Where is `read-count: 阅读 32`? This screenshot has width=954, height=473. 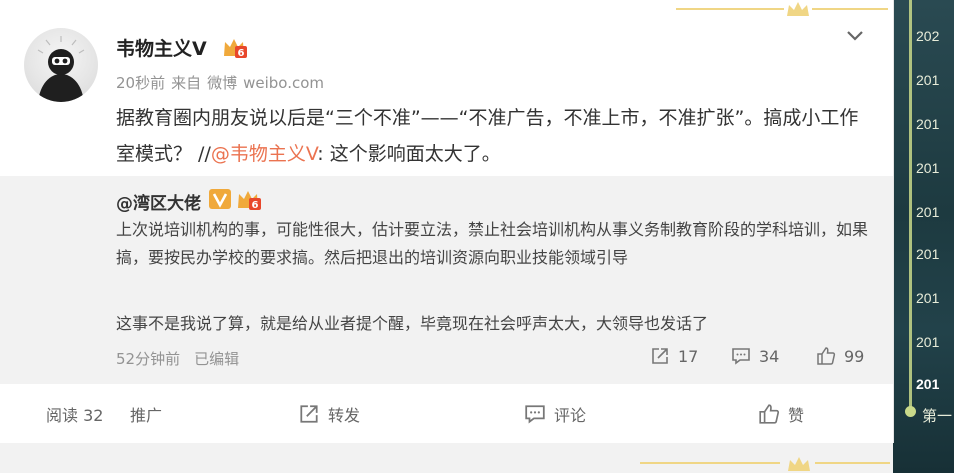
read-count: 阅读 32 is located at coordinates (75, 415).